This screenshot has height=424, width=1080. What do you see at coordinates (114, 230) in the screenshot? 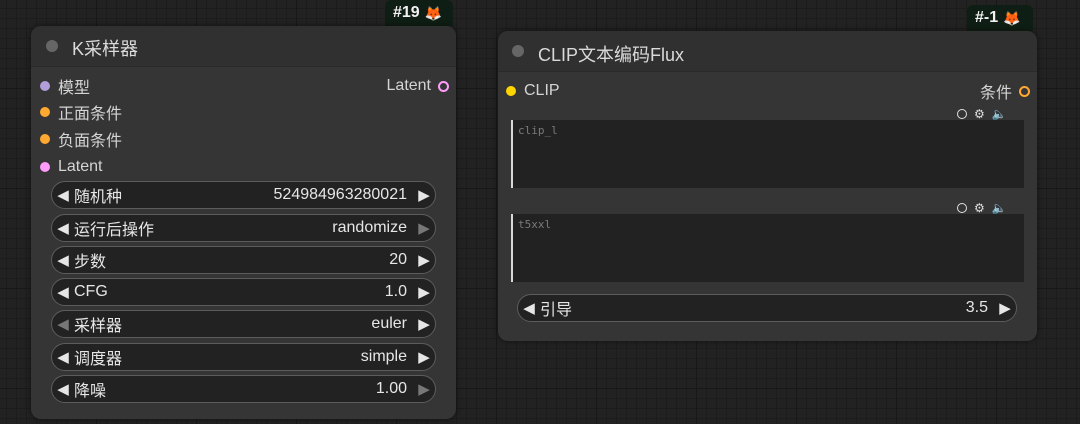
I see `widget-label: 运行后操作` at bounding box center [114, 230].